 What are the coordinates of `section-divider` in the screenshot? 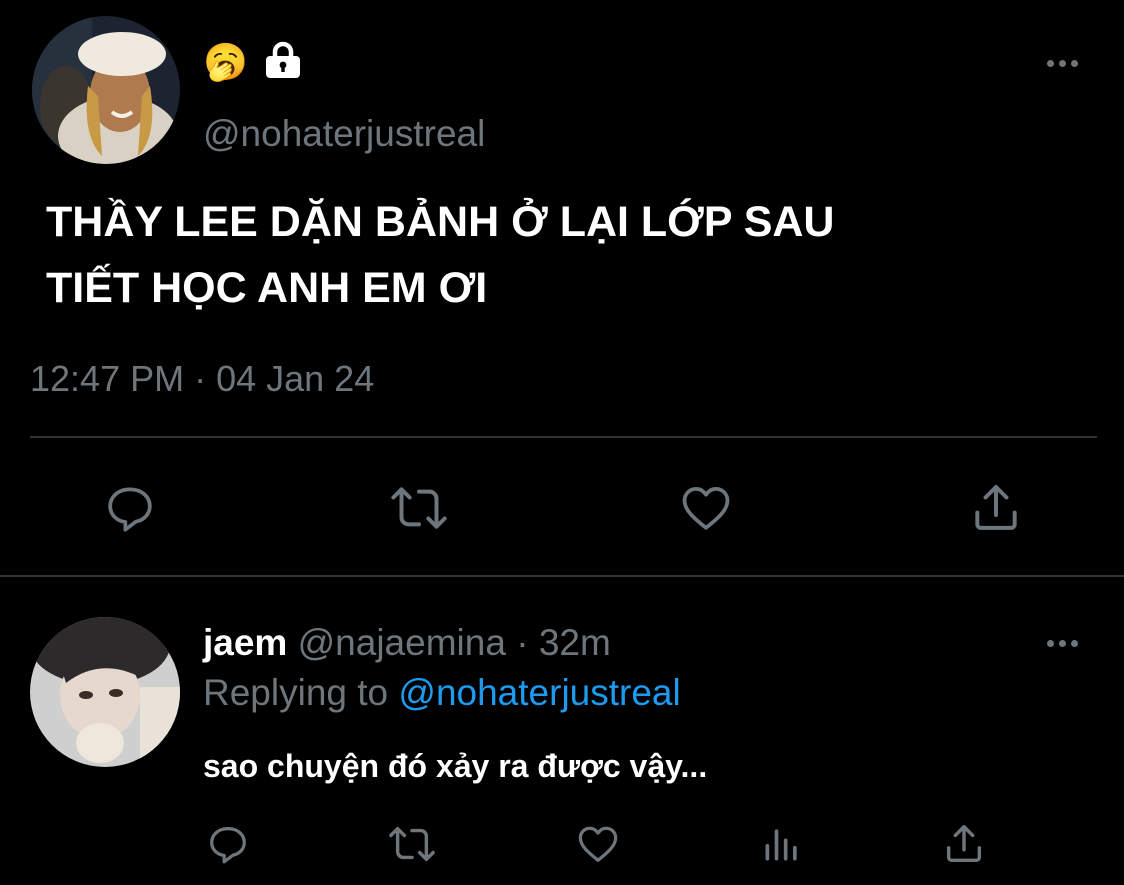 It's located at (562, 576).